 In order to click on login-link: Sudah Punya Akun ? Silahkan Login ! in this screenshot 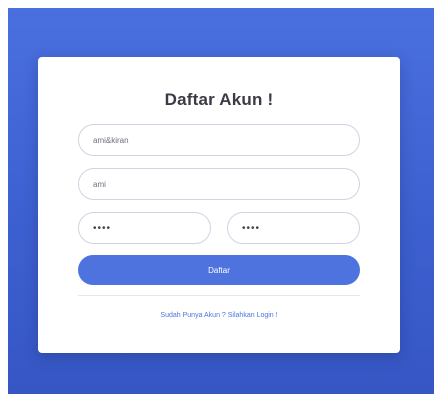, I will do `click(219, 315)`.